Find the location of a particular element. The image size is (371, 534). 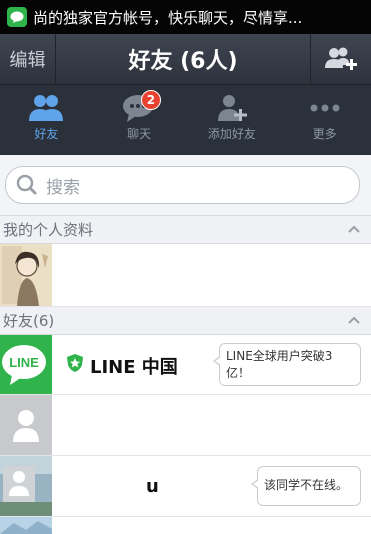

friend-name: LINE 中国 is located at coordinates (134, 367).